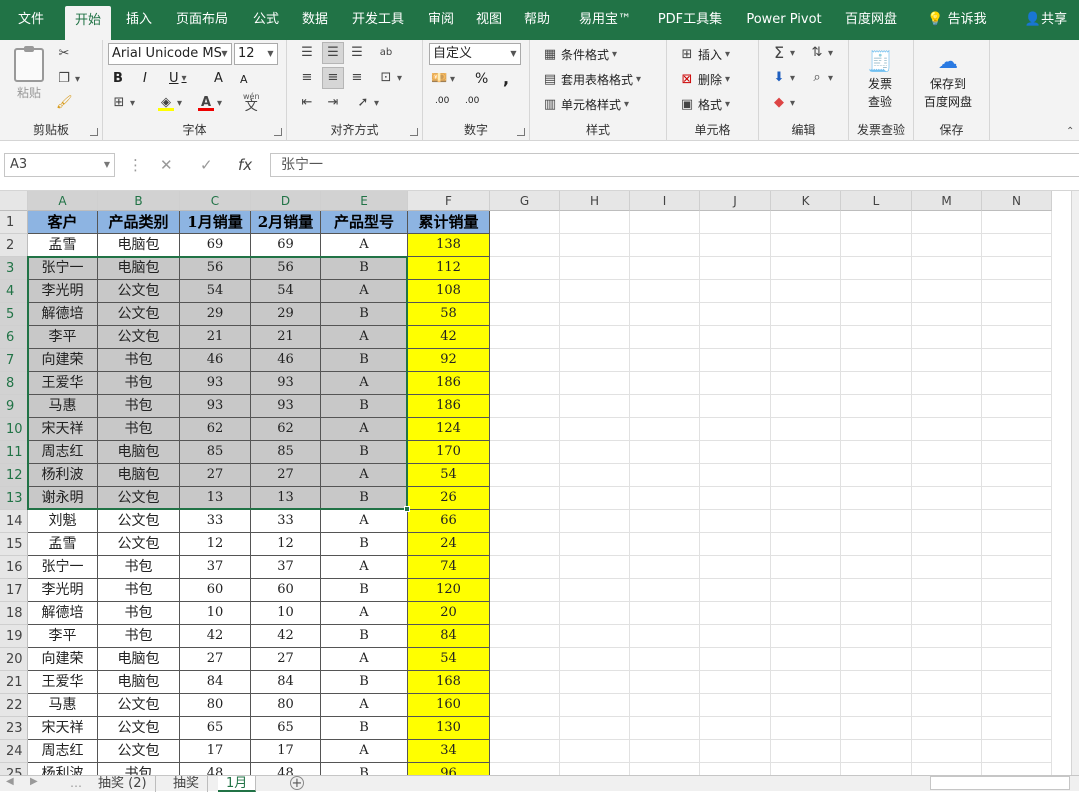 This screenshot has height=792, width=1079. I want to click on table-cell: 93, so click(215, 383).